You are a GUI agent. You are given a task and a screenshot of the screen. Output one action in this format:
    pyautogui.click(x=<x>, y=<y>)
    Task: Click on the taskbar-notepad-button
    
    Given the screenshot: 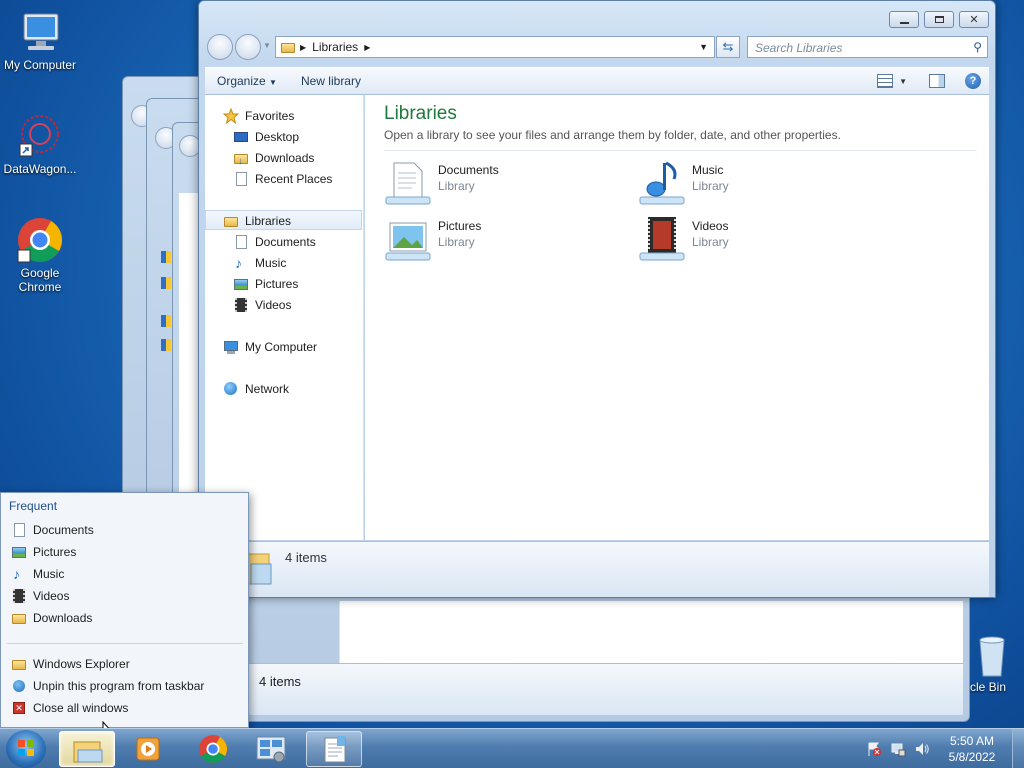 What is the action you would take?
    pyautogui.click(x=334, y=749)
    